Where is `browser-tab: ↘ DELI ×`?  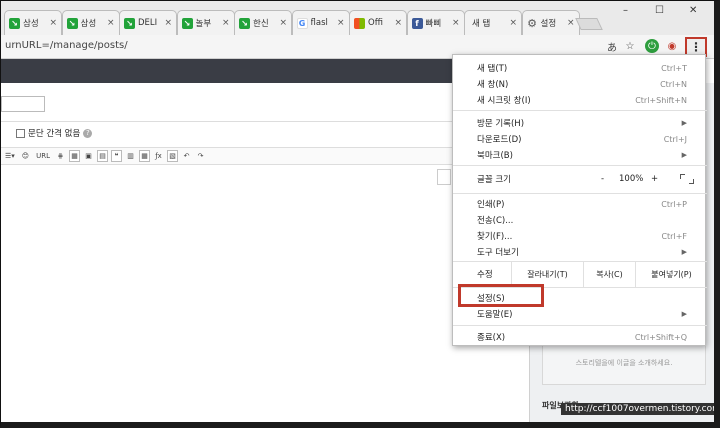 browser-tab: ↘ DELI × is located at coordinates (148, 22).